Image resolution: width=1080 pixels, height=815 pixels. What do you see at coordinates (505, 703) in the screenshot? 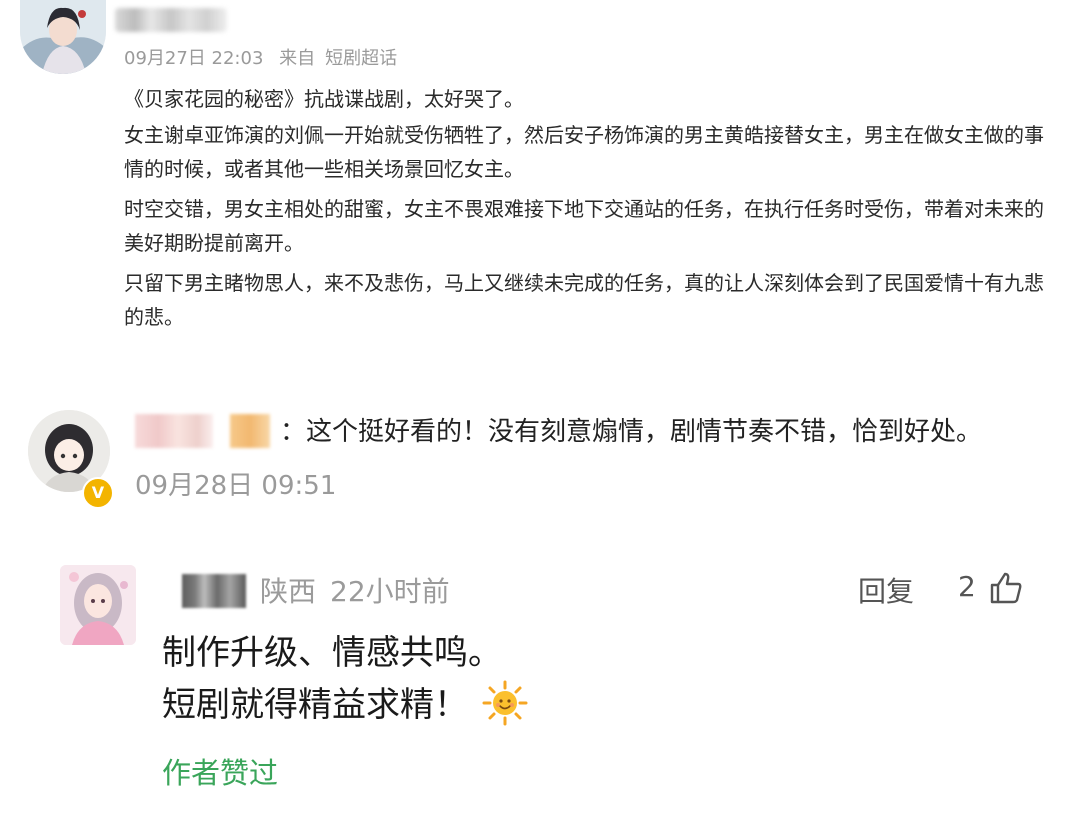
I see `sun-emoji-icon` at bounding box center [505, 703].